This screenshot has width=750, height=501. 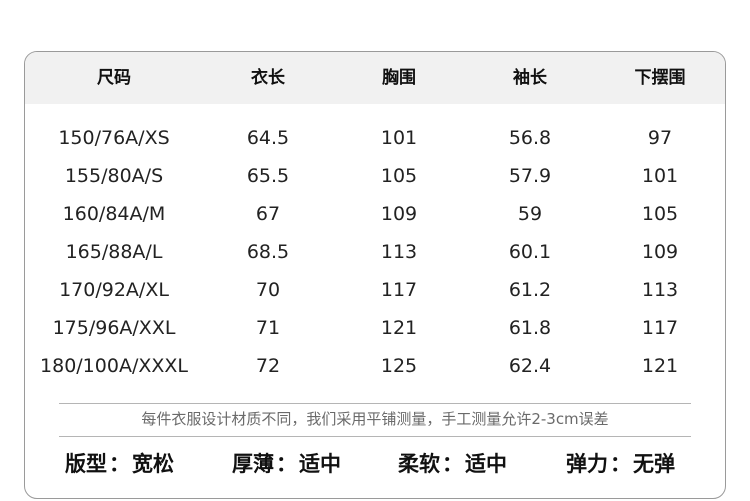 What do you see at coordinates (375, 366) in the screenshot?
I see `table-row: 180/100A/XXXL 72 125 62.4 121` at bounding box center [375, 366].